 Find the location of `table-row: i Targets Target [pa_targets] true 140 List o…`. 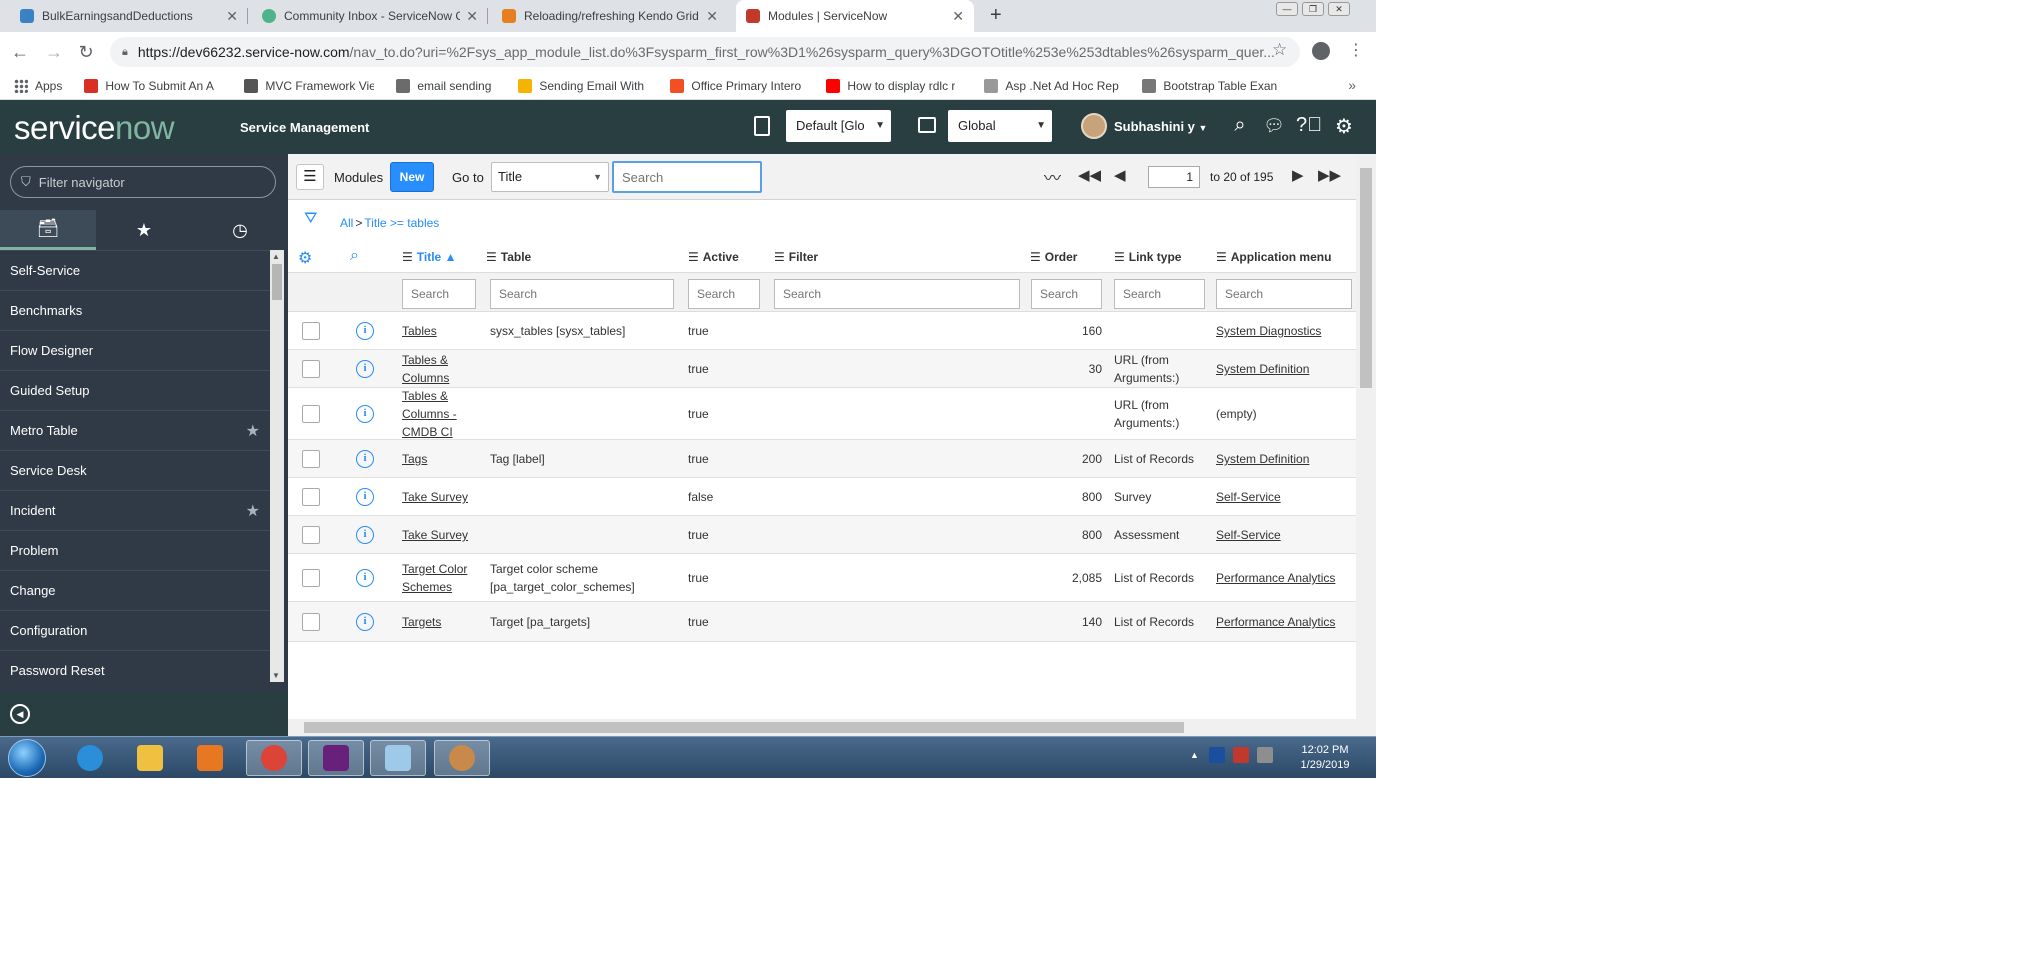

table-row: i Targets Target [pa_targets] true 140 List o… is located at coordinates (822, 622).